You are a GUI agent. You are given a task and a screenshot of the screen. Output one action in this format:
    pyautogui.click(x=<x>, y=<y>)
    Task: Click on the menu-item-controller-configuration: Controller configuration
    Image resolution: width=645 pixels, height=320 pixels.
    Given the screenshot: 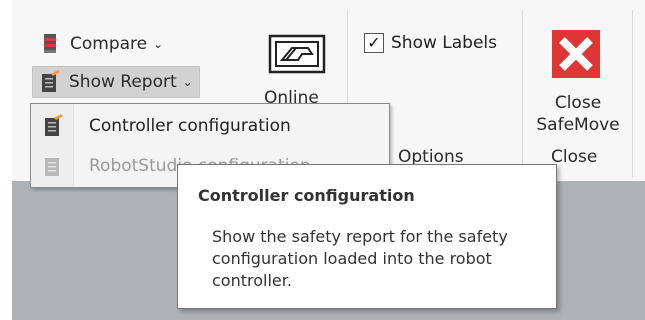 What is the action you would take?
    pyautogui.click(x=210, y=126)
    